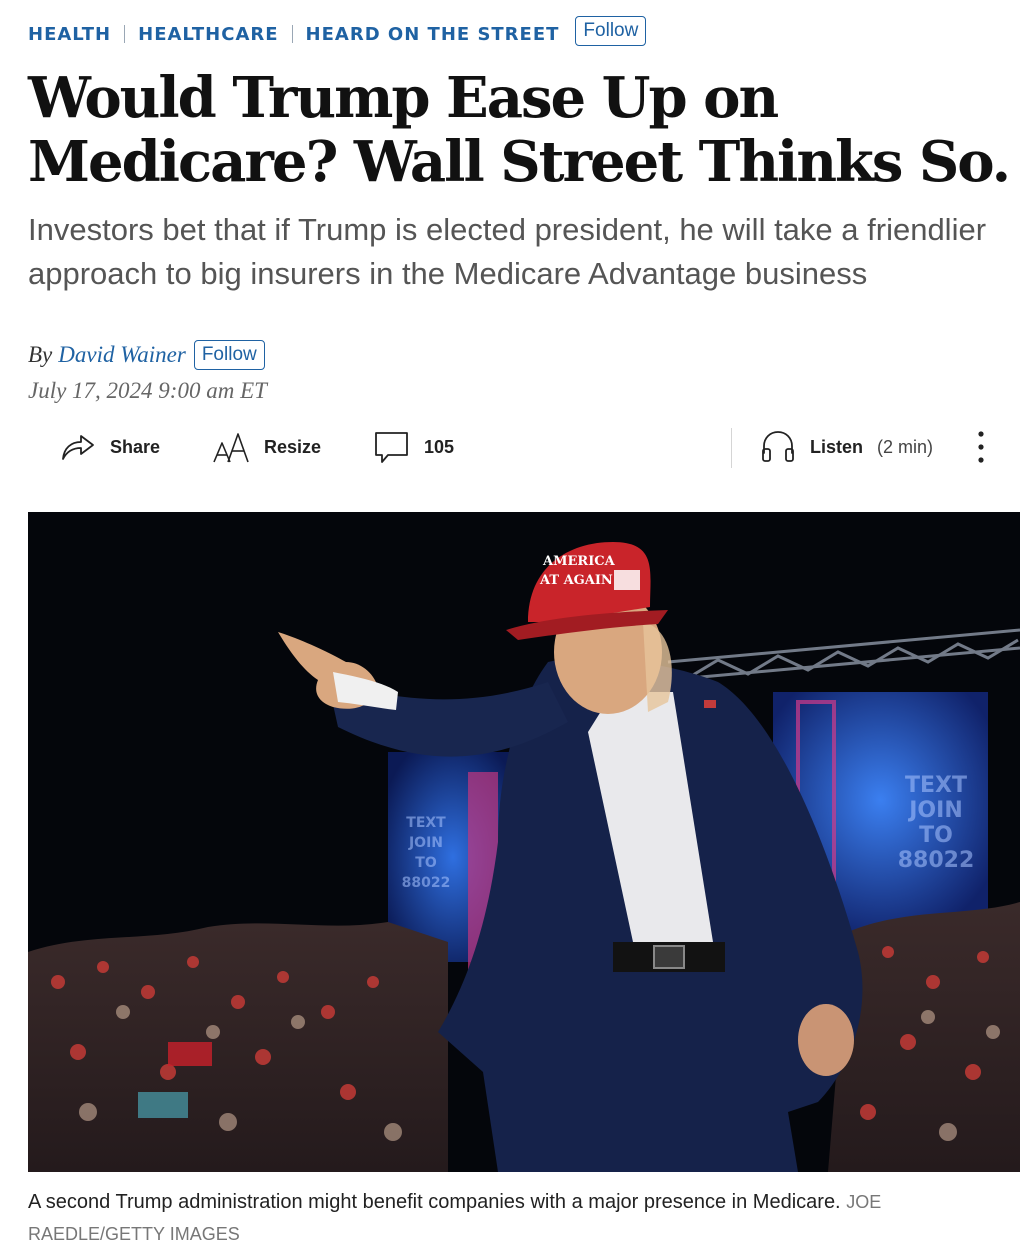  What do you see at coordinates (433, 34) in the screenshot?
I see `breadcrumb-heard-on-the-street: HEARD ON THE STREET` at bounding box center [433, 34].